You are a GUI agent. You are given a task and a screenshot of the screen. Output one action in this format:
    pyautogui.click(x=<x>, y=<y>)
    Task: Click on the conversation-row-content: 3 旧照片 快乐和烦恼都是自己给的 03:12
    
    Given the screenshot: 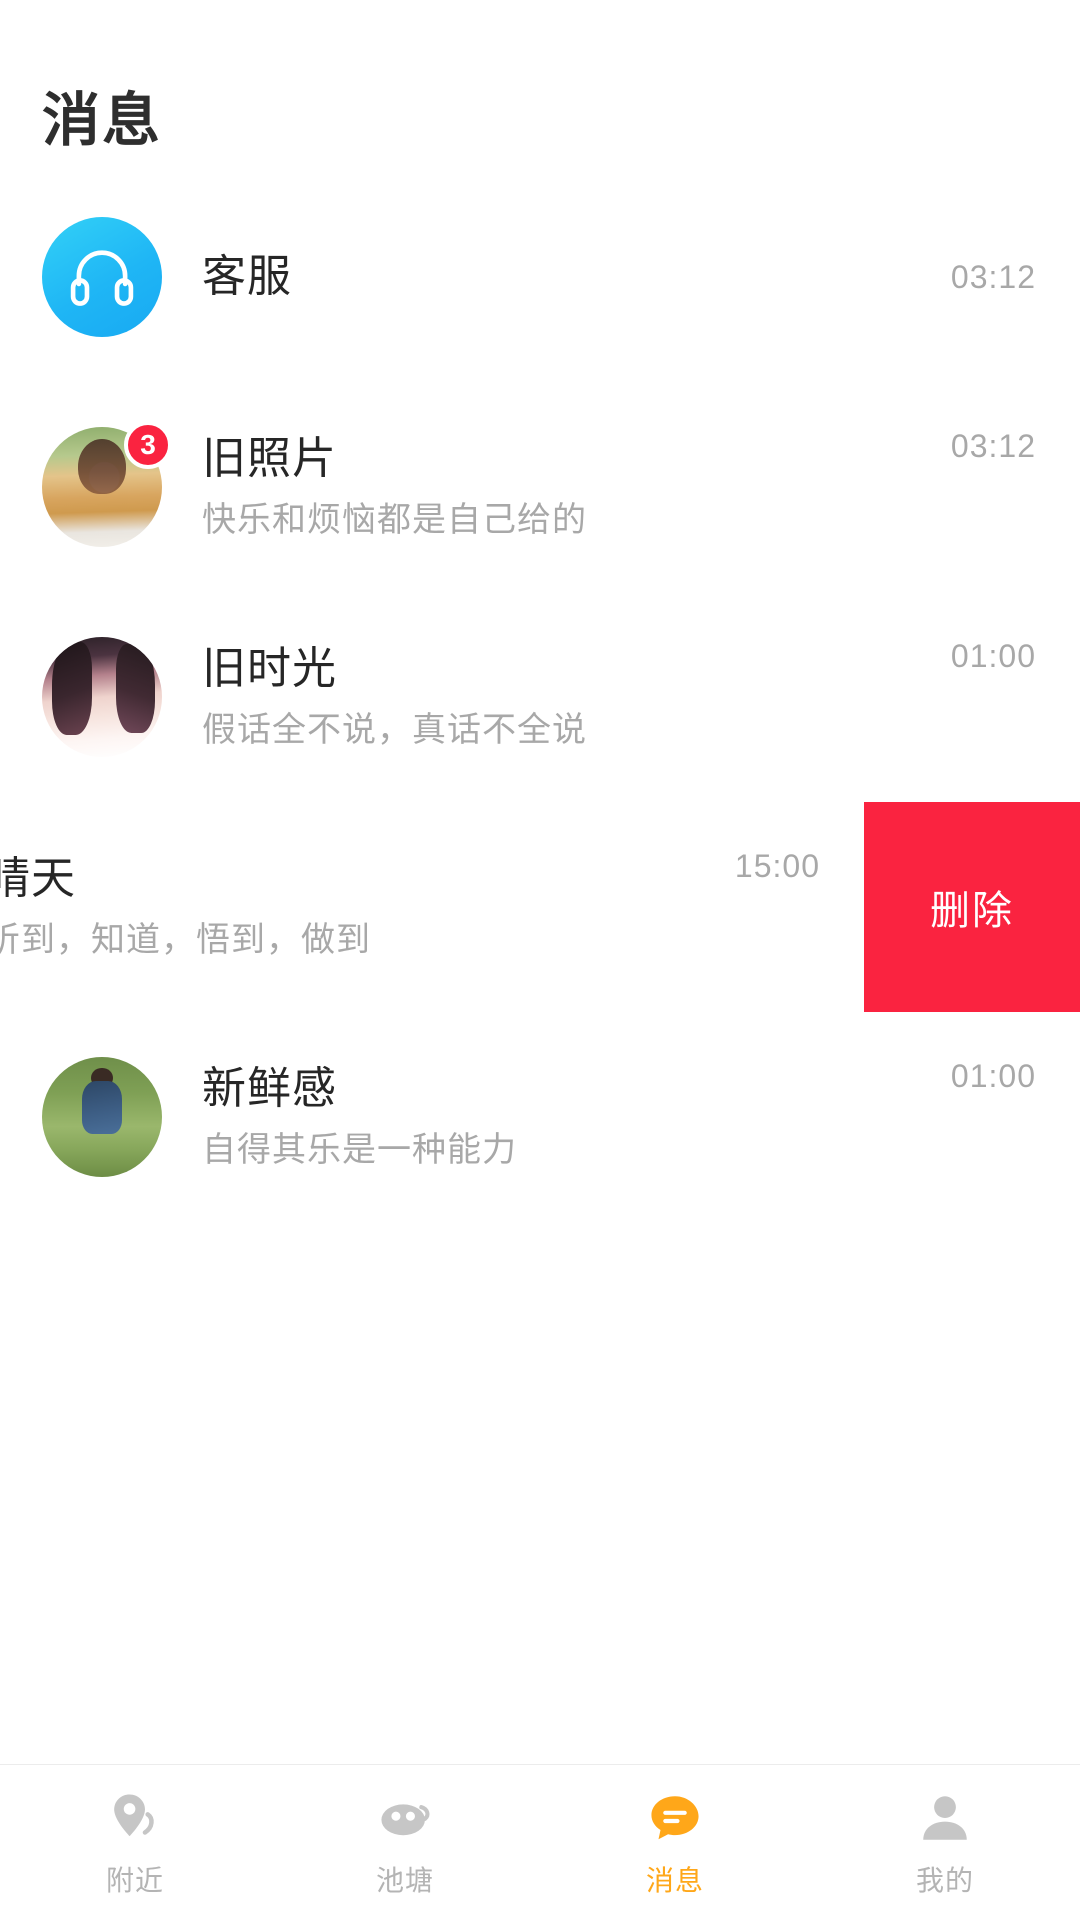 What is the action you would take?
    pyautogui.click(x=540, y=487)
    